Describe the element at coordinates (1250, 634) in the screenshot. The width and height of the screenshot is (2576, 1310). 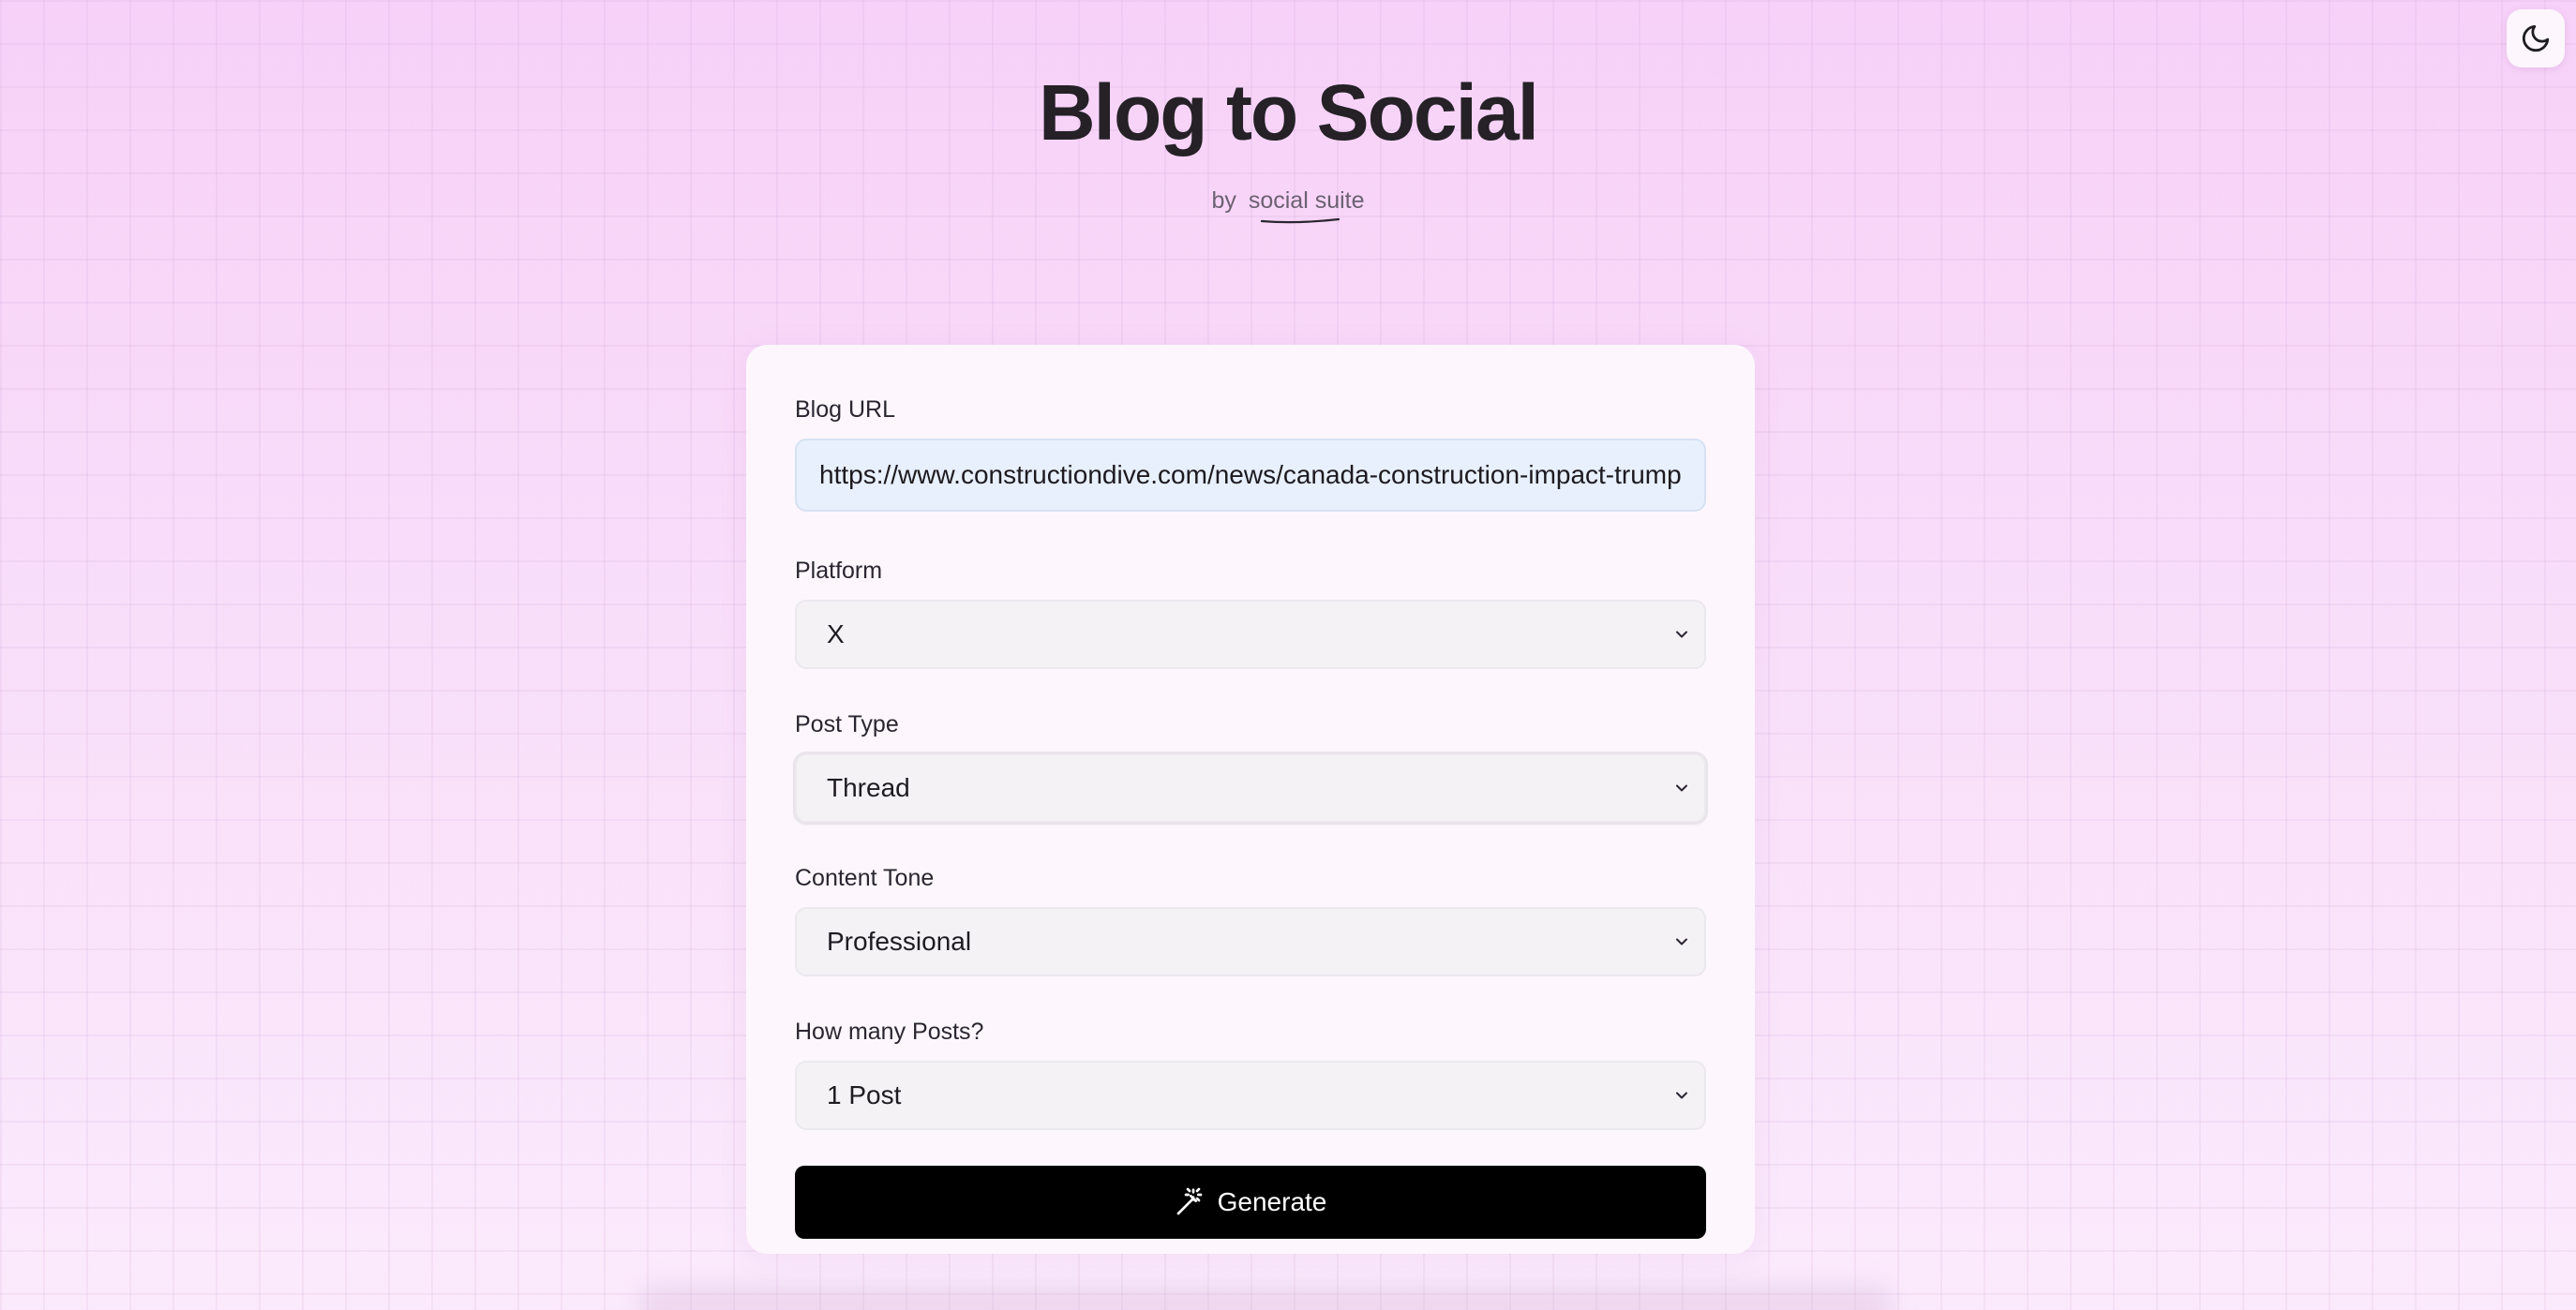
I see `platform-select: X` at that location.